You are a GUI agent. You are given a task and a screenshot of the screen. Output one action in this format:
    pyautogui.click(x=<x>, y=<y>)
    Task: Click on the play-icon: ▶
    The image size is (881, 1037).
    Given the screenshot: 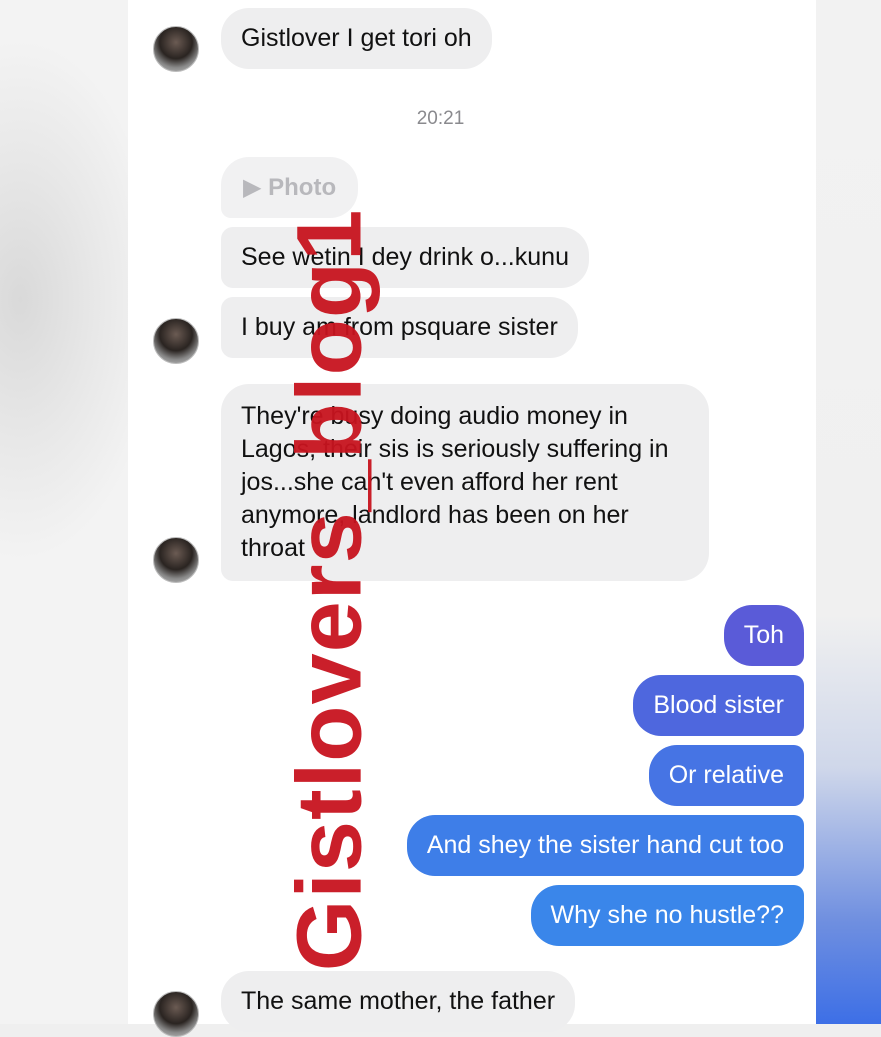 What is the action you would take?
    pyautogui.click(x=252, y=187)
    